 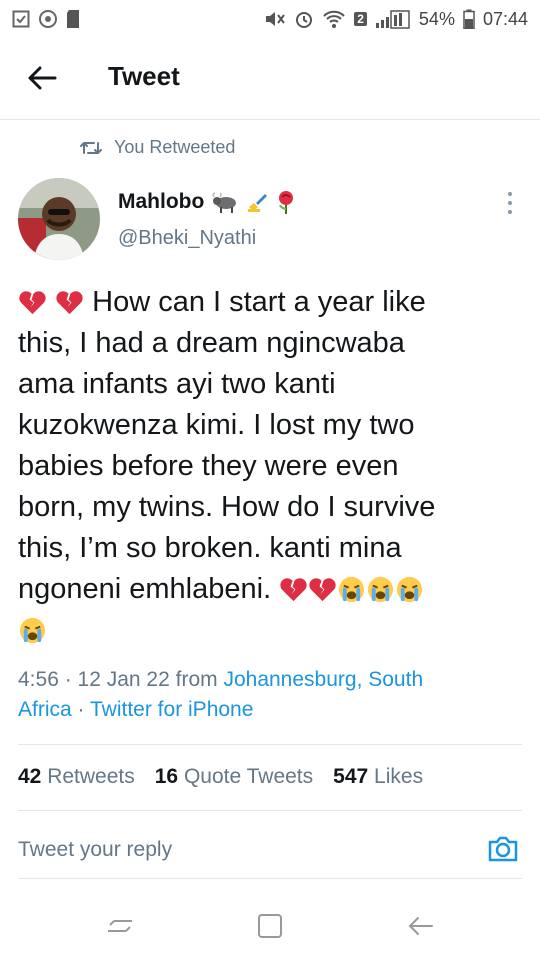 What do you see at coordinates (91, 776) in the screenshot?
I see `retweets-label: Retweets` at bounding box center [91, 776].